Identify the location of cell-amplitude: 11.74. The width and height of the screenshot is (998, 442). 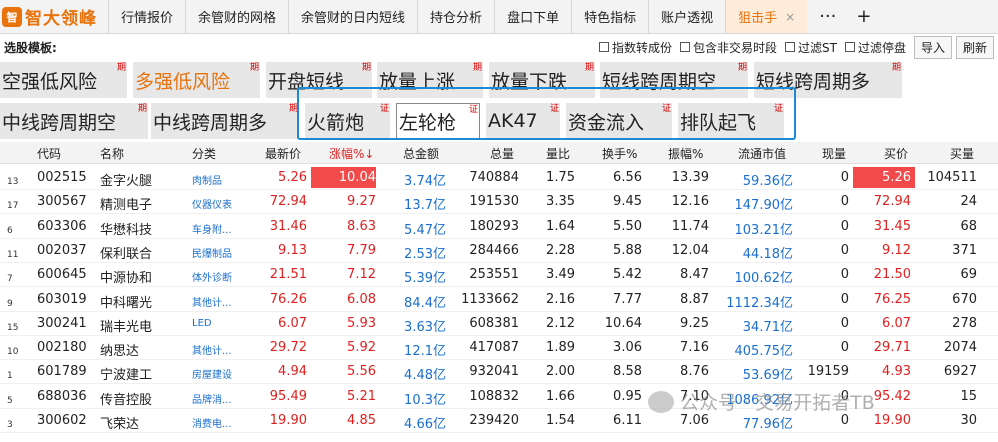
(690, 226).